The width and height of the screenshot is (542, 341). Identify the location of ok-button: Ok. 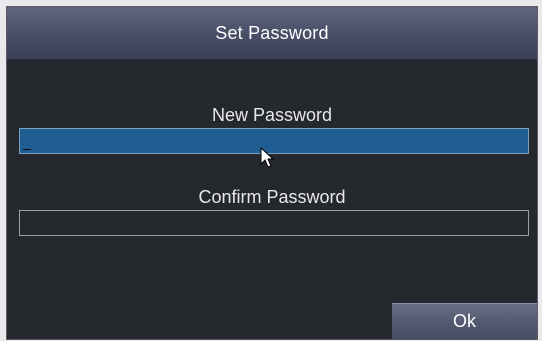
(464, 321).